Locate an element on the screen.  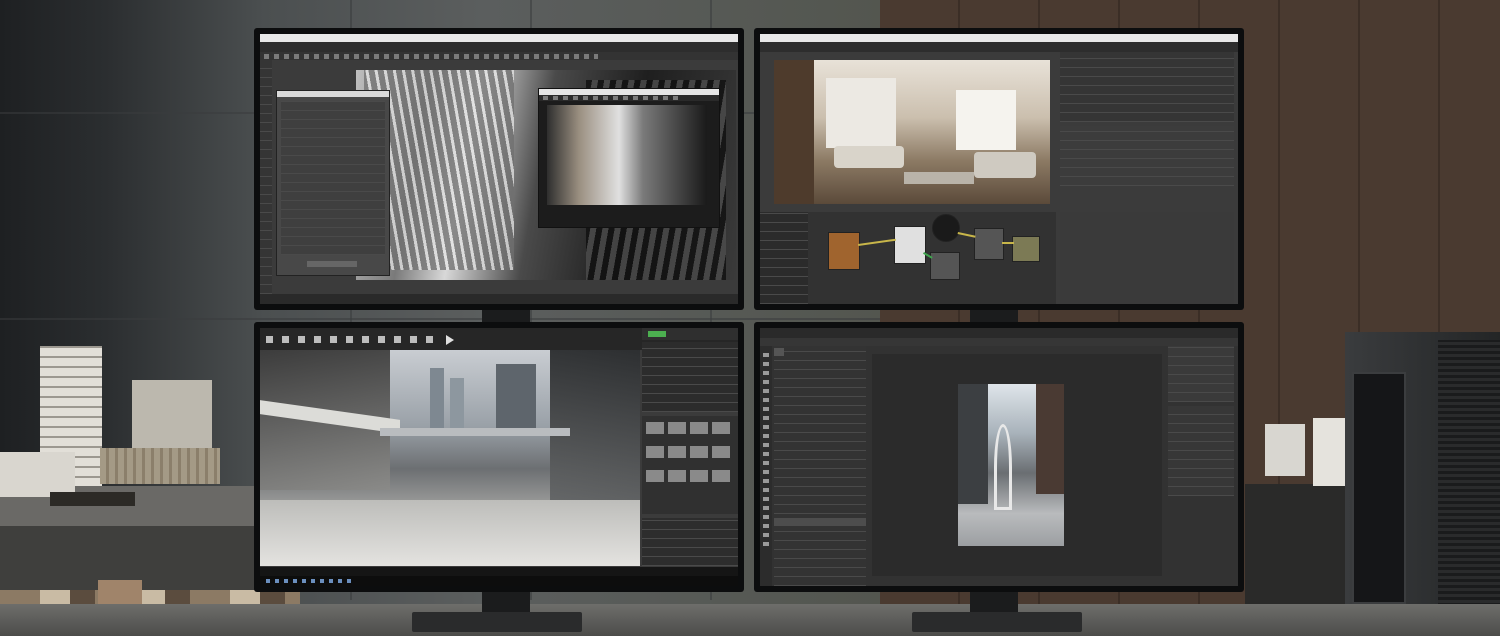
dialog-titlebar is located at coordinates (333, 94).